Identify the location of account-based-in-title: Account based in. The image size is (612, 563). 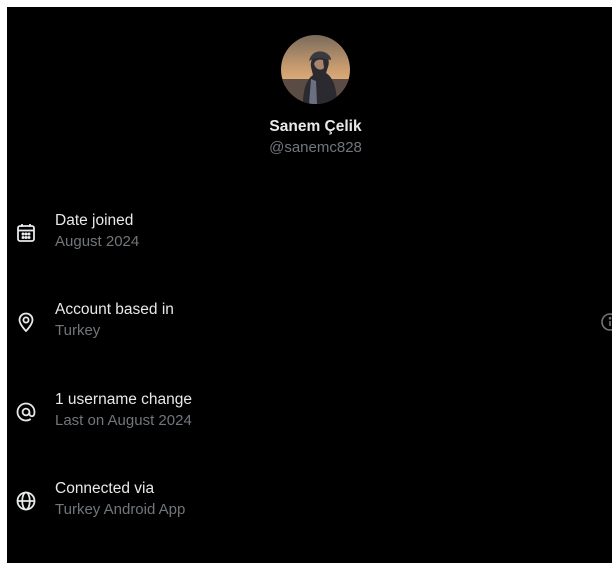
(114, 309).